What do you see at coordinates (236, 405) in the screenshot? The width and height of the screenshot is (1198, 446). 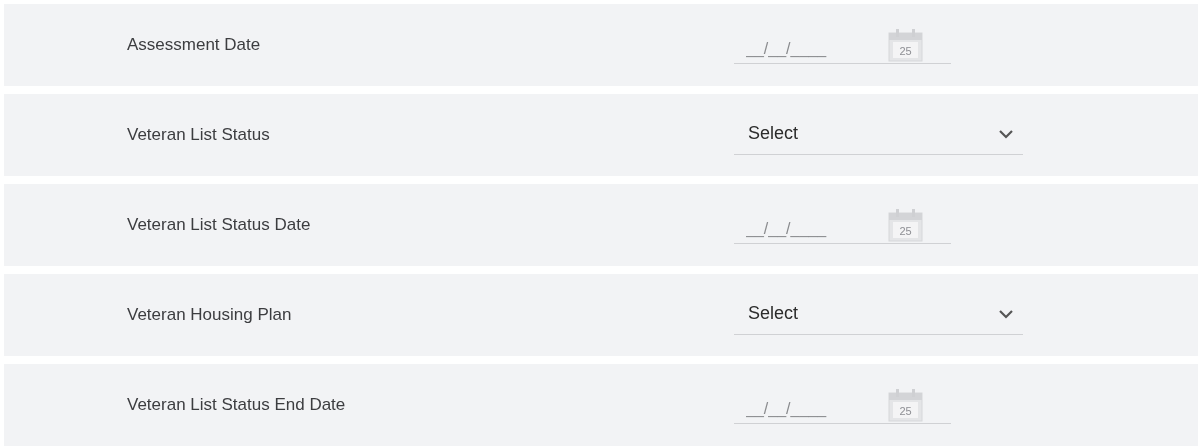 I see `field-label: Veteran List Status End Date` at bounding box center [236, 405].